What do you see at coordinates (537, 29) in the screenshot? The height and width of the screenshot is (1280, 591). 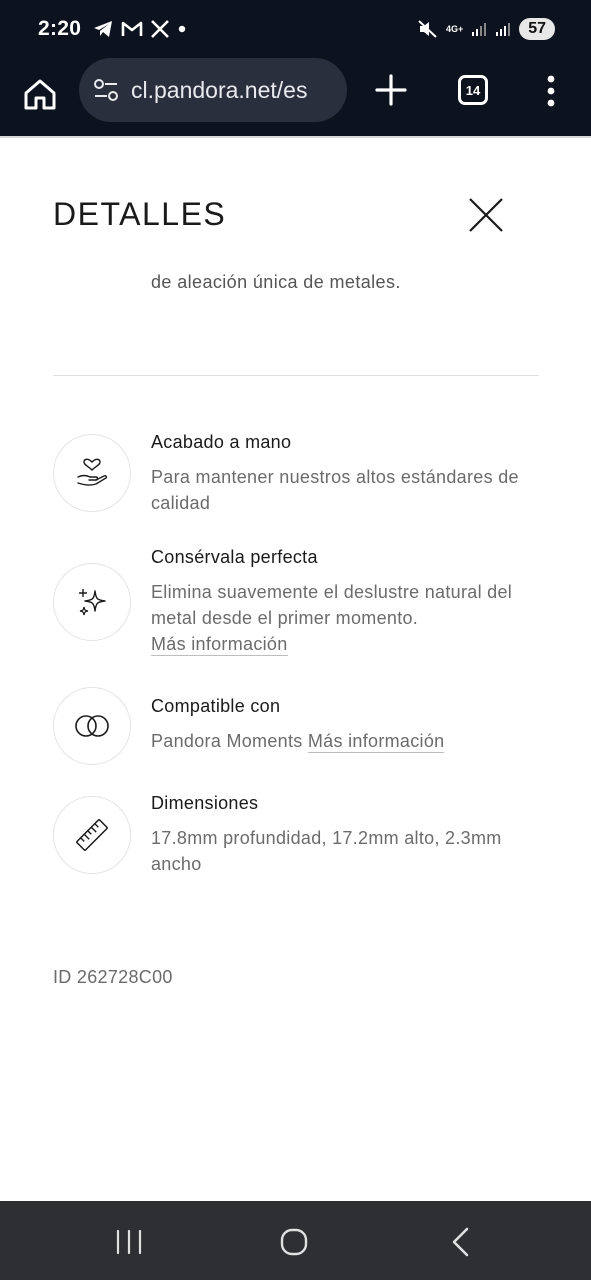 I see `battery-level: 57` at bounding box center [537, 29].